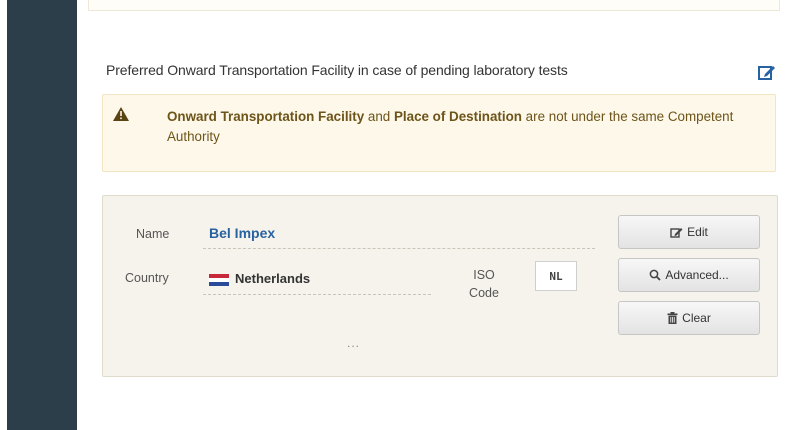  I want to click on trash-icon, so click(672, 318).